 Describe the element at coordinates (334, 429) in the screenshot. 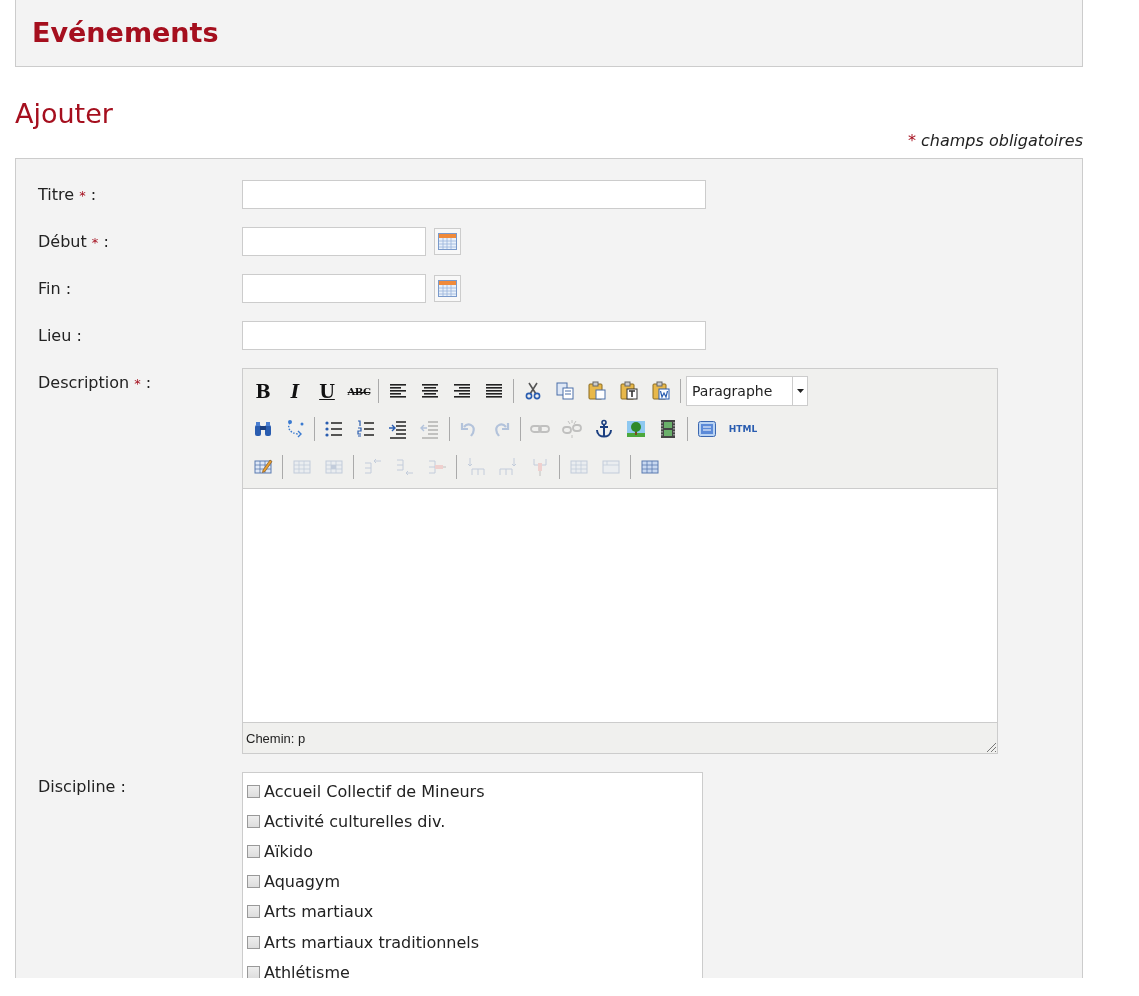

I see `bullet-list-icon` at that location.